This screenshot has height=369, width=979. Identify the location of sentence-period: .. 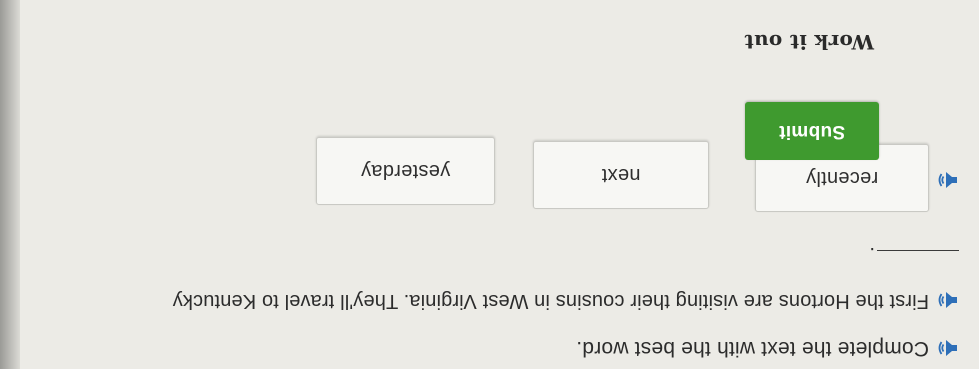
(872, 254).